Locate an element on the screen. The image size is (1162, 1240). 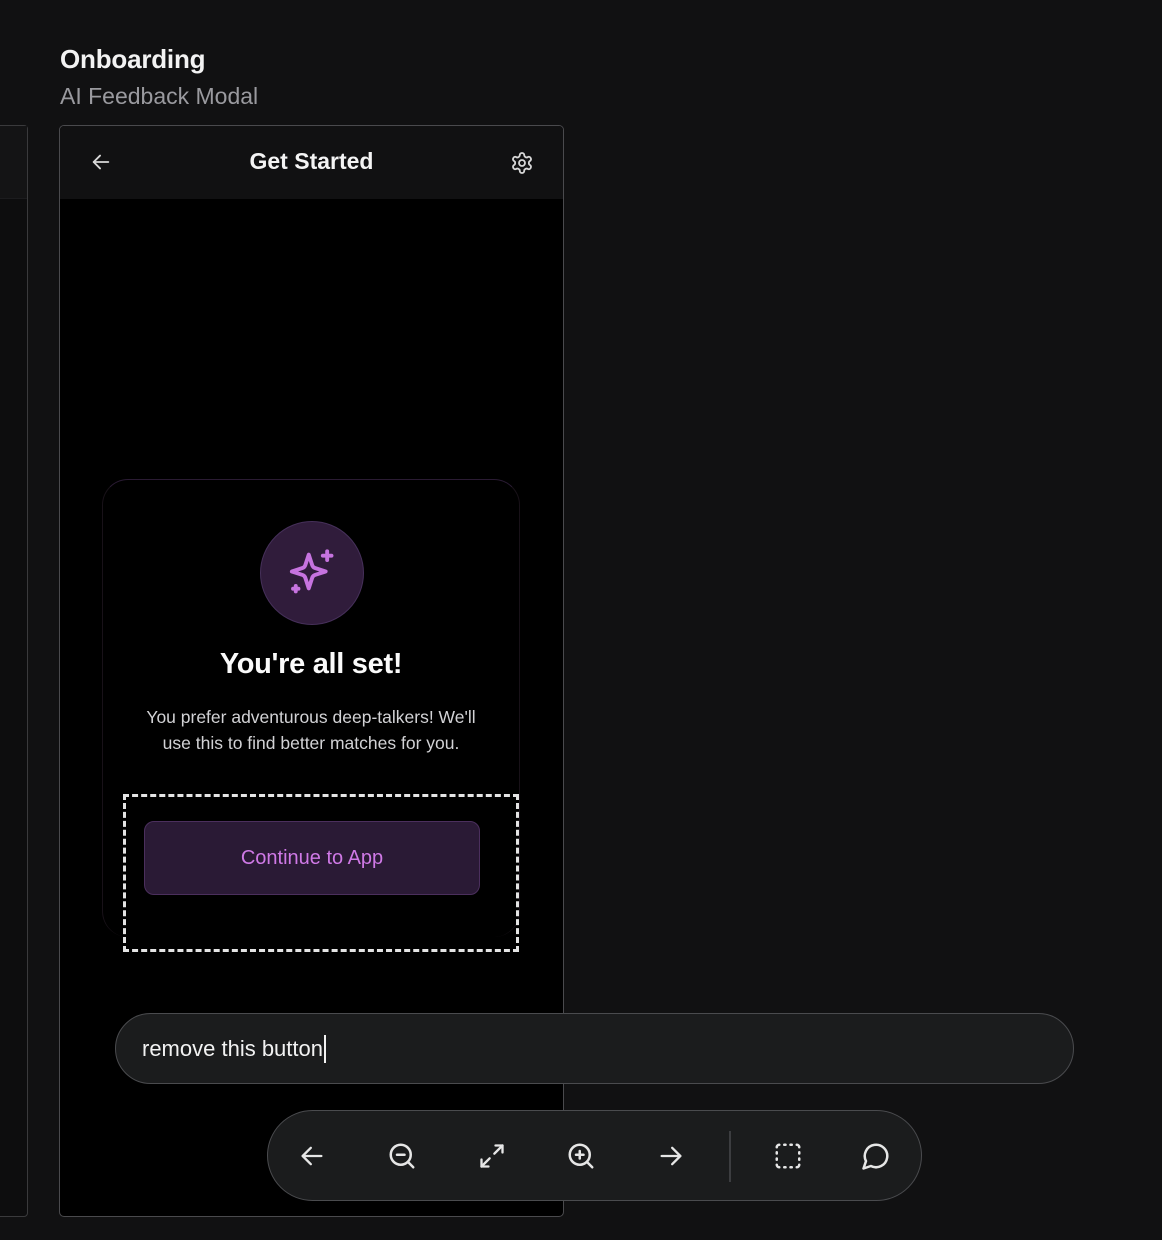
zoom-in-icon is located at coordinates (581, 1156).